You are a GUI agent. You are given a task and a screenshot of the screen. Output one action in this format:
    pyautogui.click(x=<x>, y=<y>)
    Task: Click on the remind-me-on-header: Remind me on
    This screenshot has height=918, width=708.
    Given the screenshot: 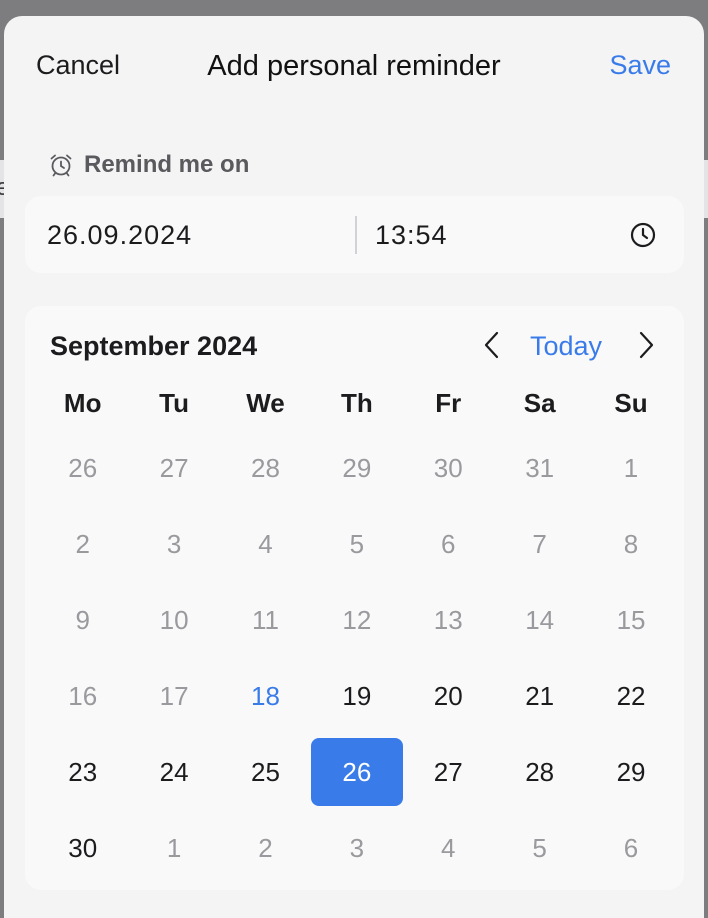 What is the action you would take?
    pyautogui.click(x=148, y=165)
    